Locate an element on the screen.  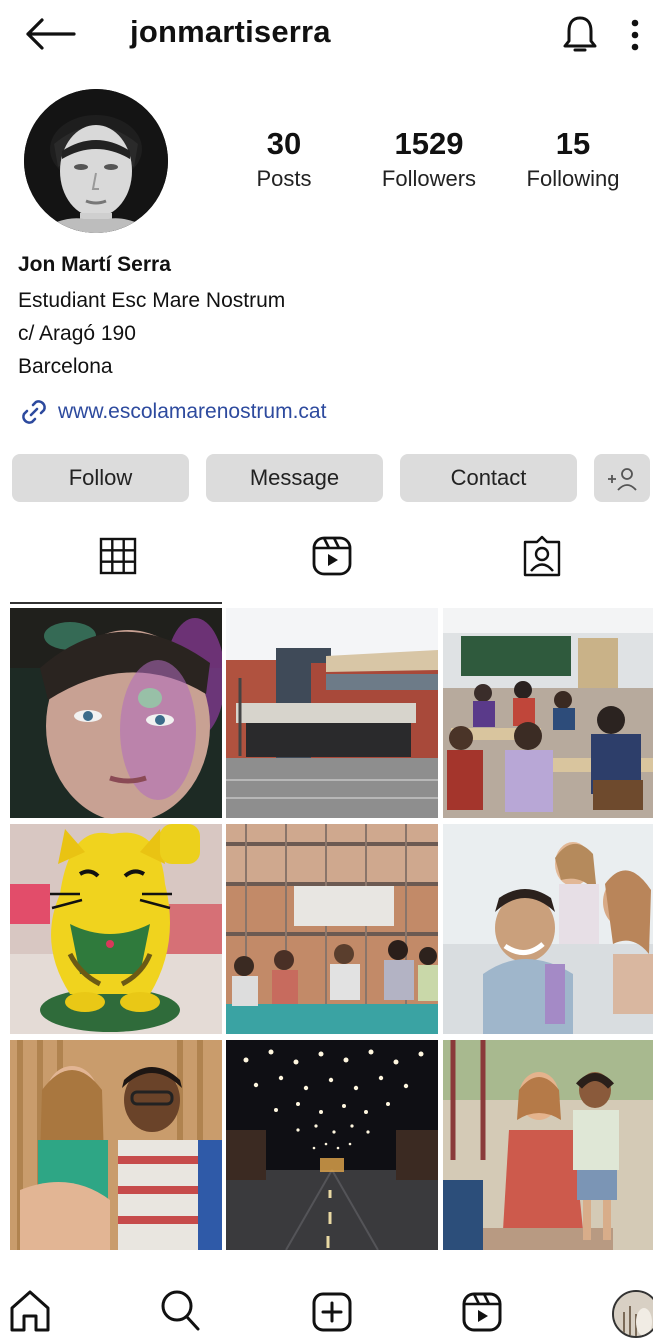
following-count: 15 is located at coordinates (573, 143).